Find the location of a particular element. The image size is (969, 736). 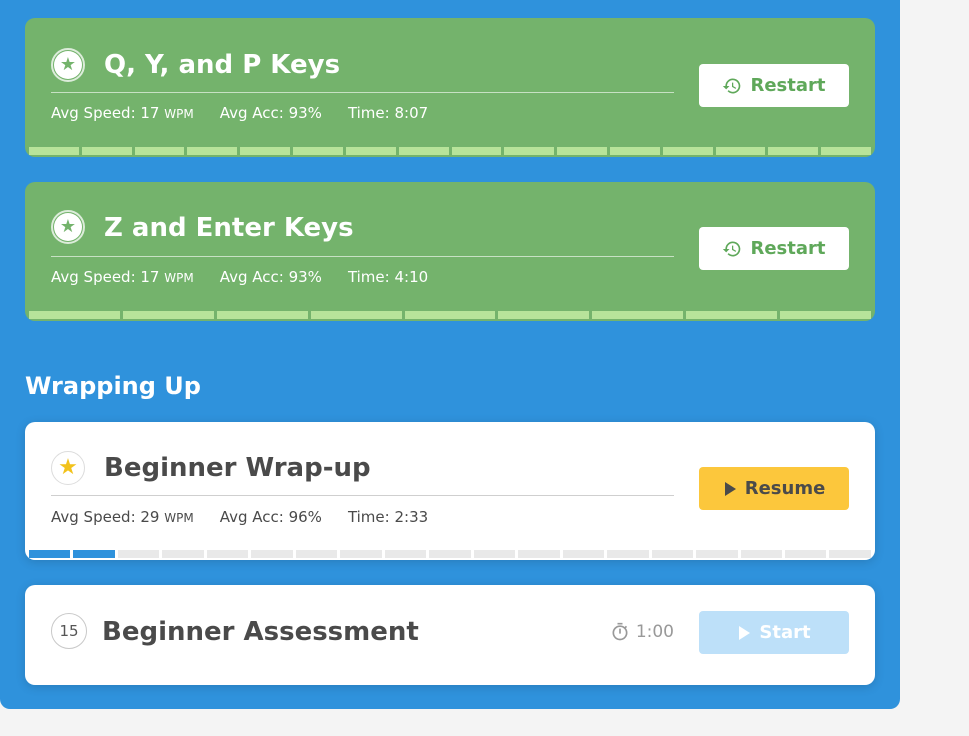

partial-star-badge: ★ is located at coordinates (68, 468).